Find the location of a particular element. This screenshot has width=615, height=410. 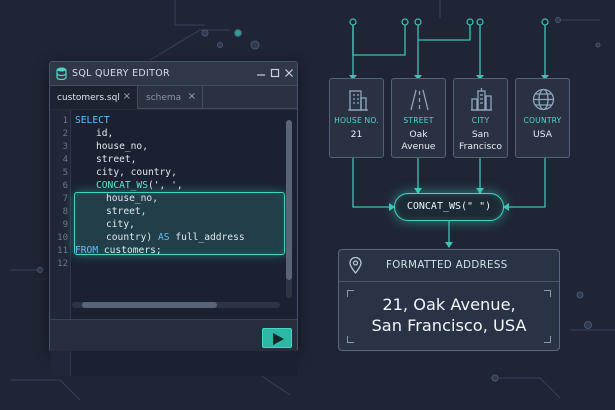

code-text: (', ', is located at coordinates (165, 185).